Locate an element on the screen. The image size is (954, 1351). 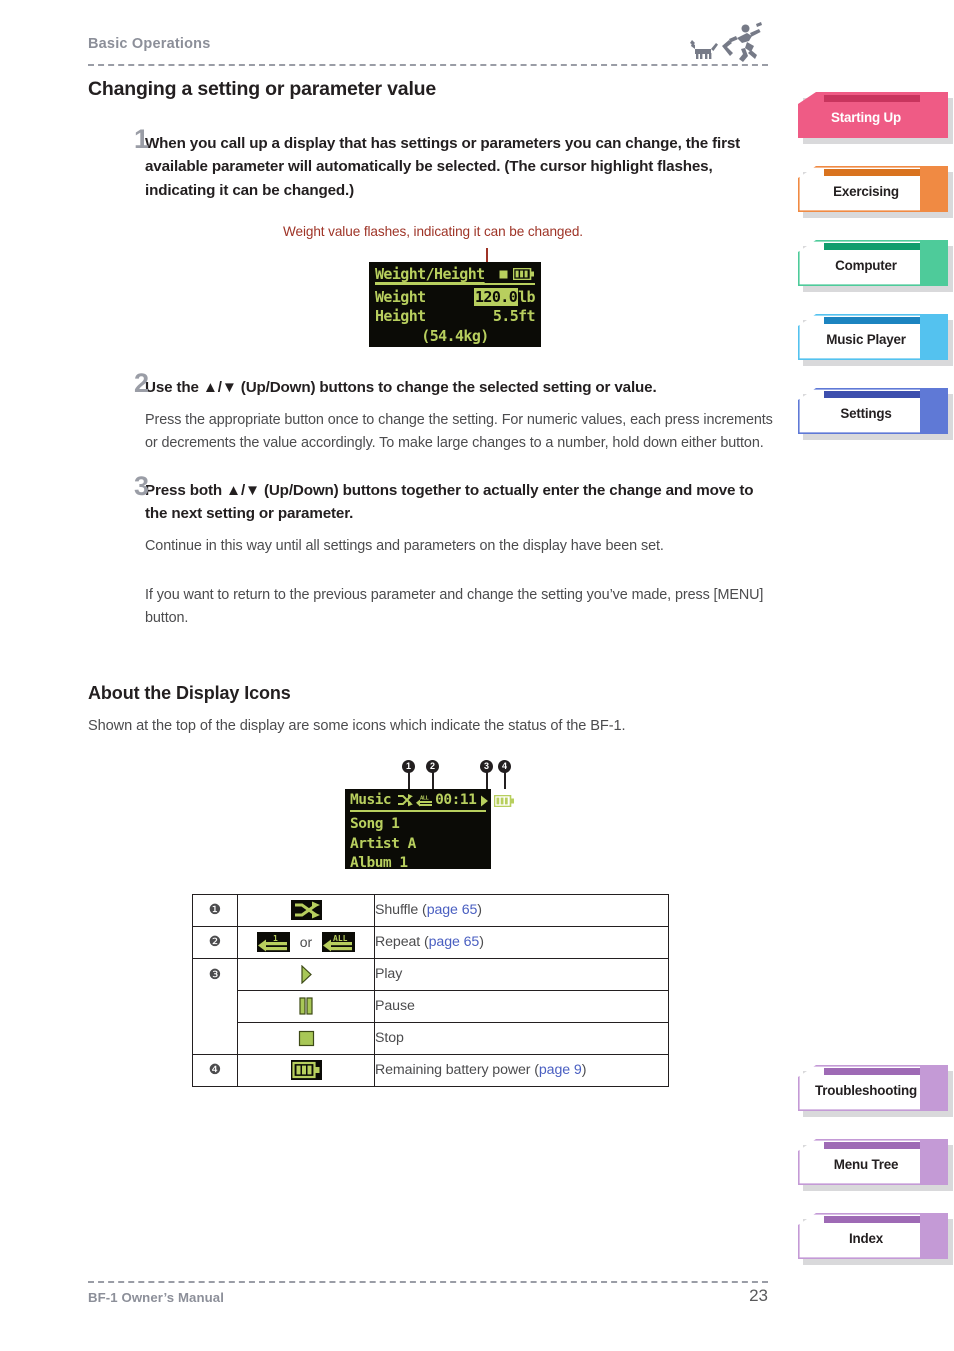
music-title: Music is located at coordinates (371, 799).